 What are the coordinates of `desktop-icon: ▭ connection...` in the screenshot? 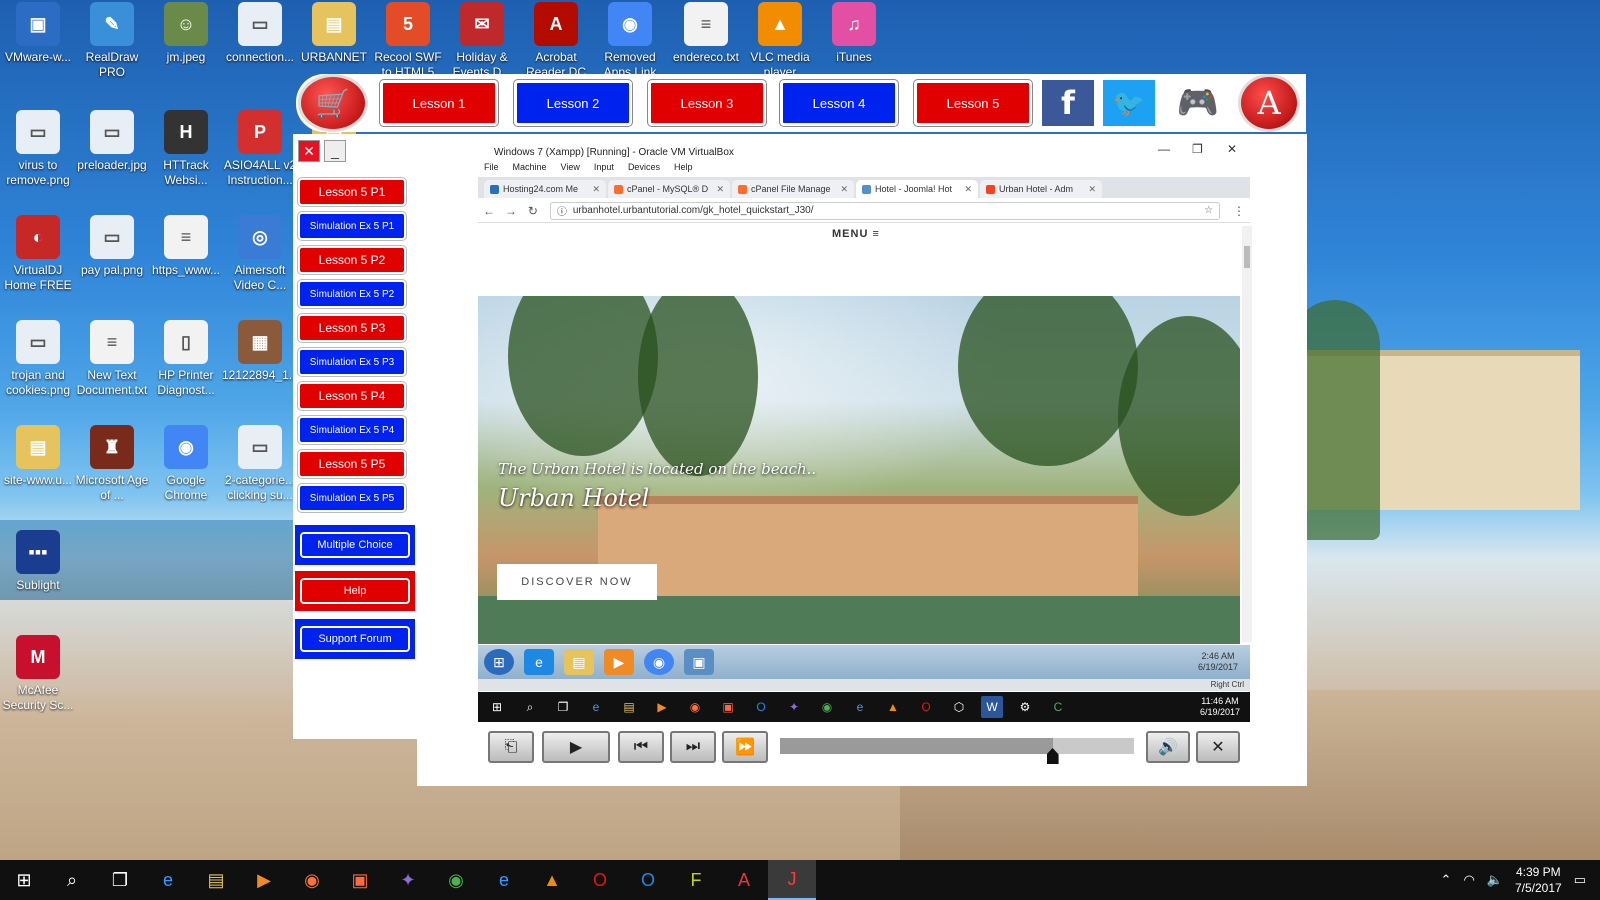 It's located at (260, 33).